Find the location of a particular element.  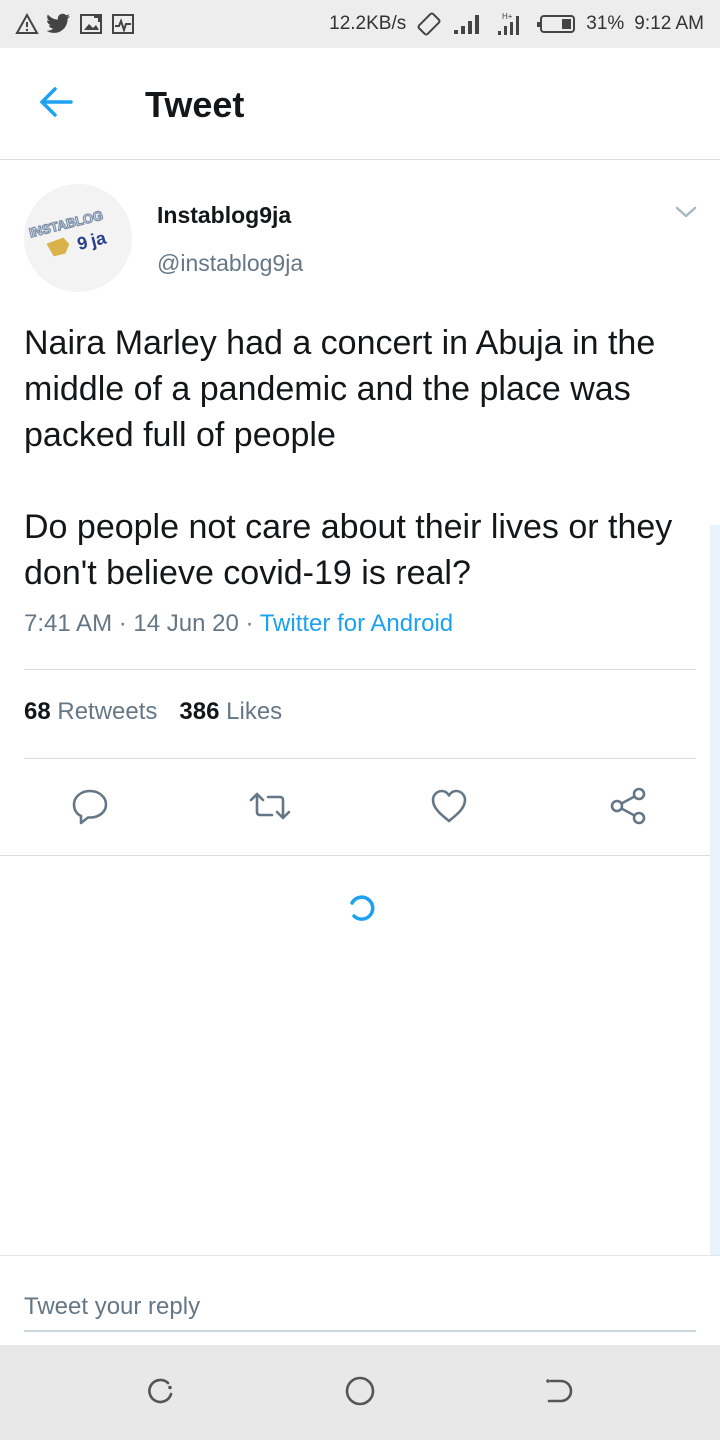

picture-icon is located at coordinates (91, 24).